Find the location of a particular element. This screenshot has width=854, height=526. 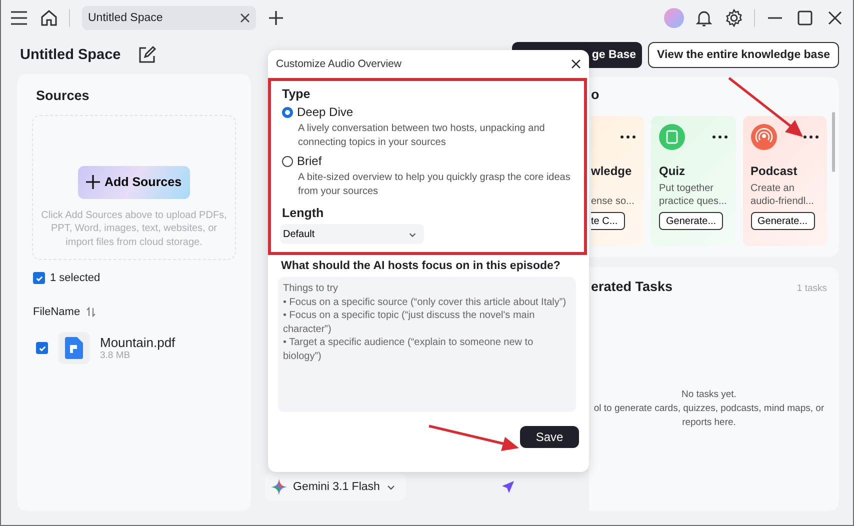

file-name: Mountain.pdf is located at coordinates (138, 342).